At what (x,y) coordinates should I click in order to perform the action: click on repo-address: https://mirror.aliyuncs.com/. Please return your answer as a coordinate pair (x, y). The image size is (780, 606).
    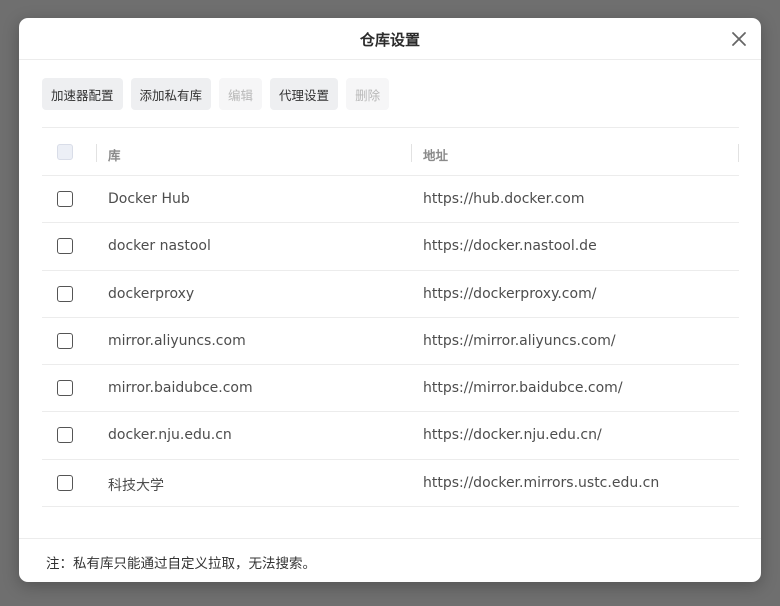
    Looking at the image, I should click on (519, 340).